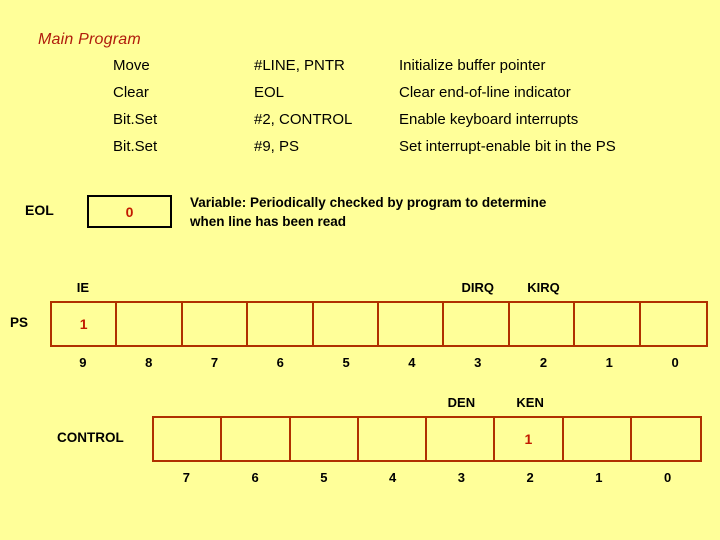  I want to click on control-bit-label-4: 4, so click(393, 477).